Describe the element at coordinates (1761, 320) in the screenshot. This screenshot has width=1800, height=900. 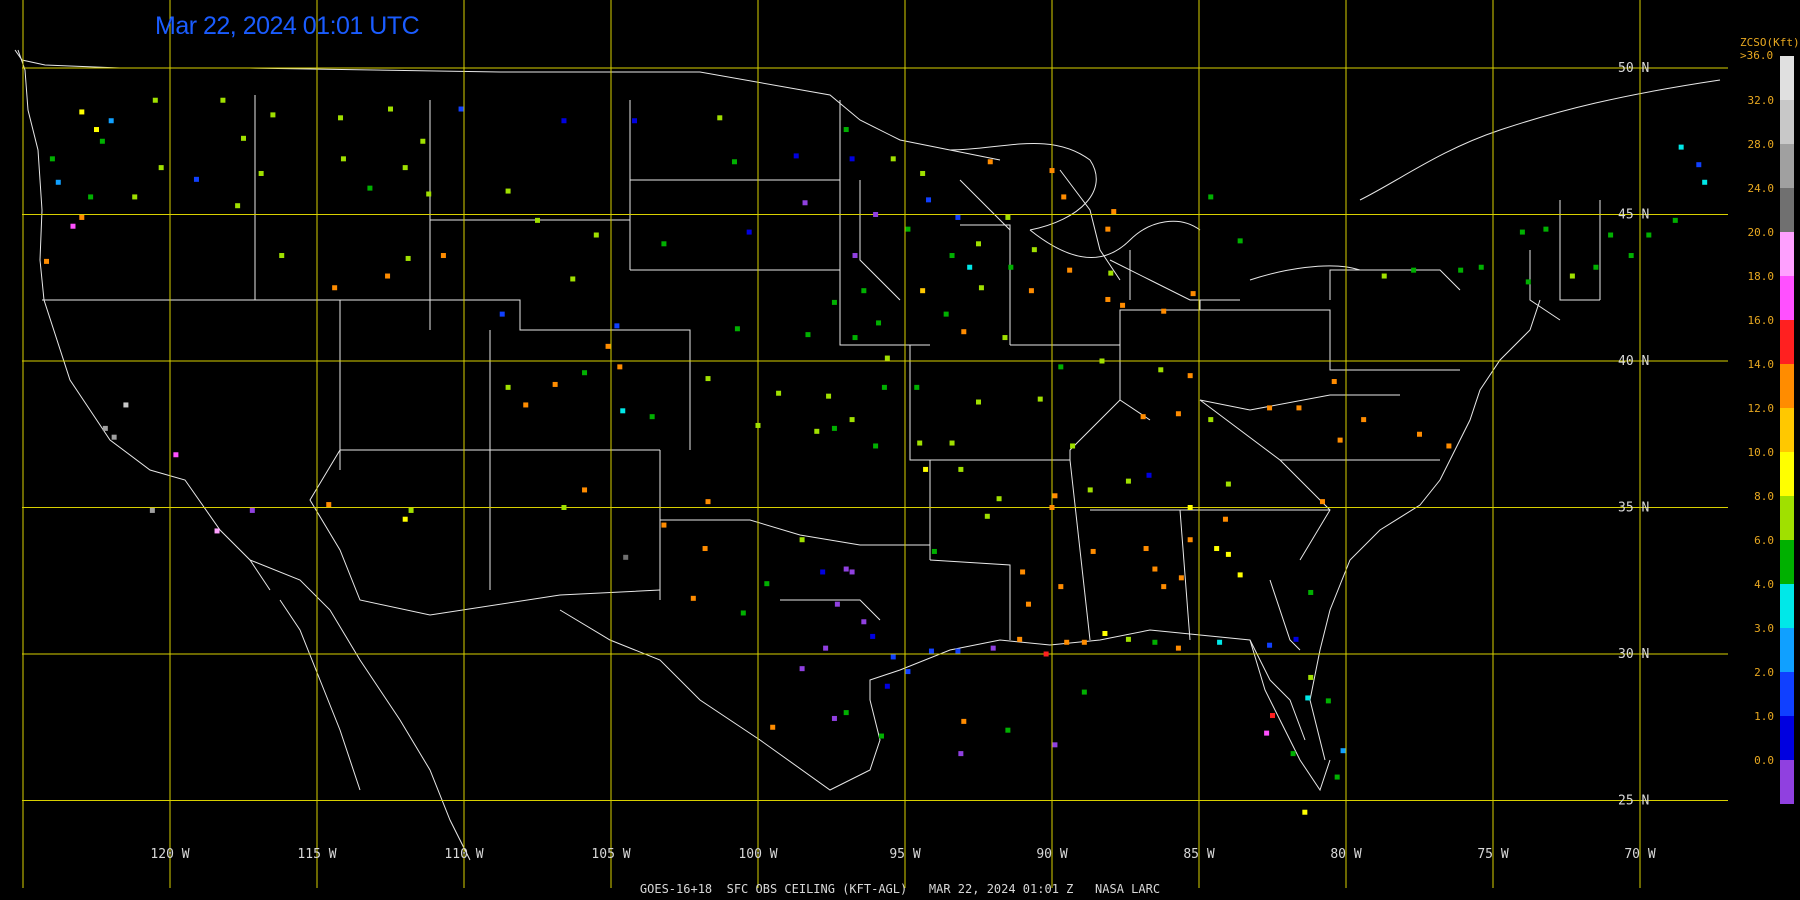
I see `colorbar-tick-label: 16.0` at that location.